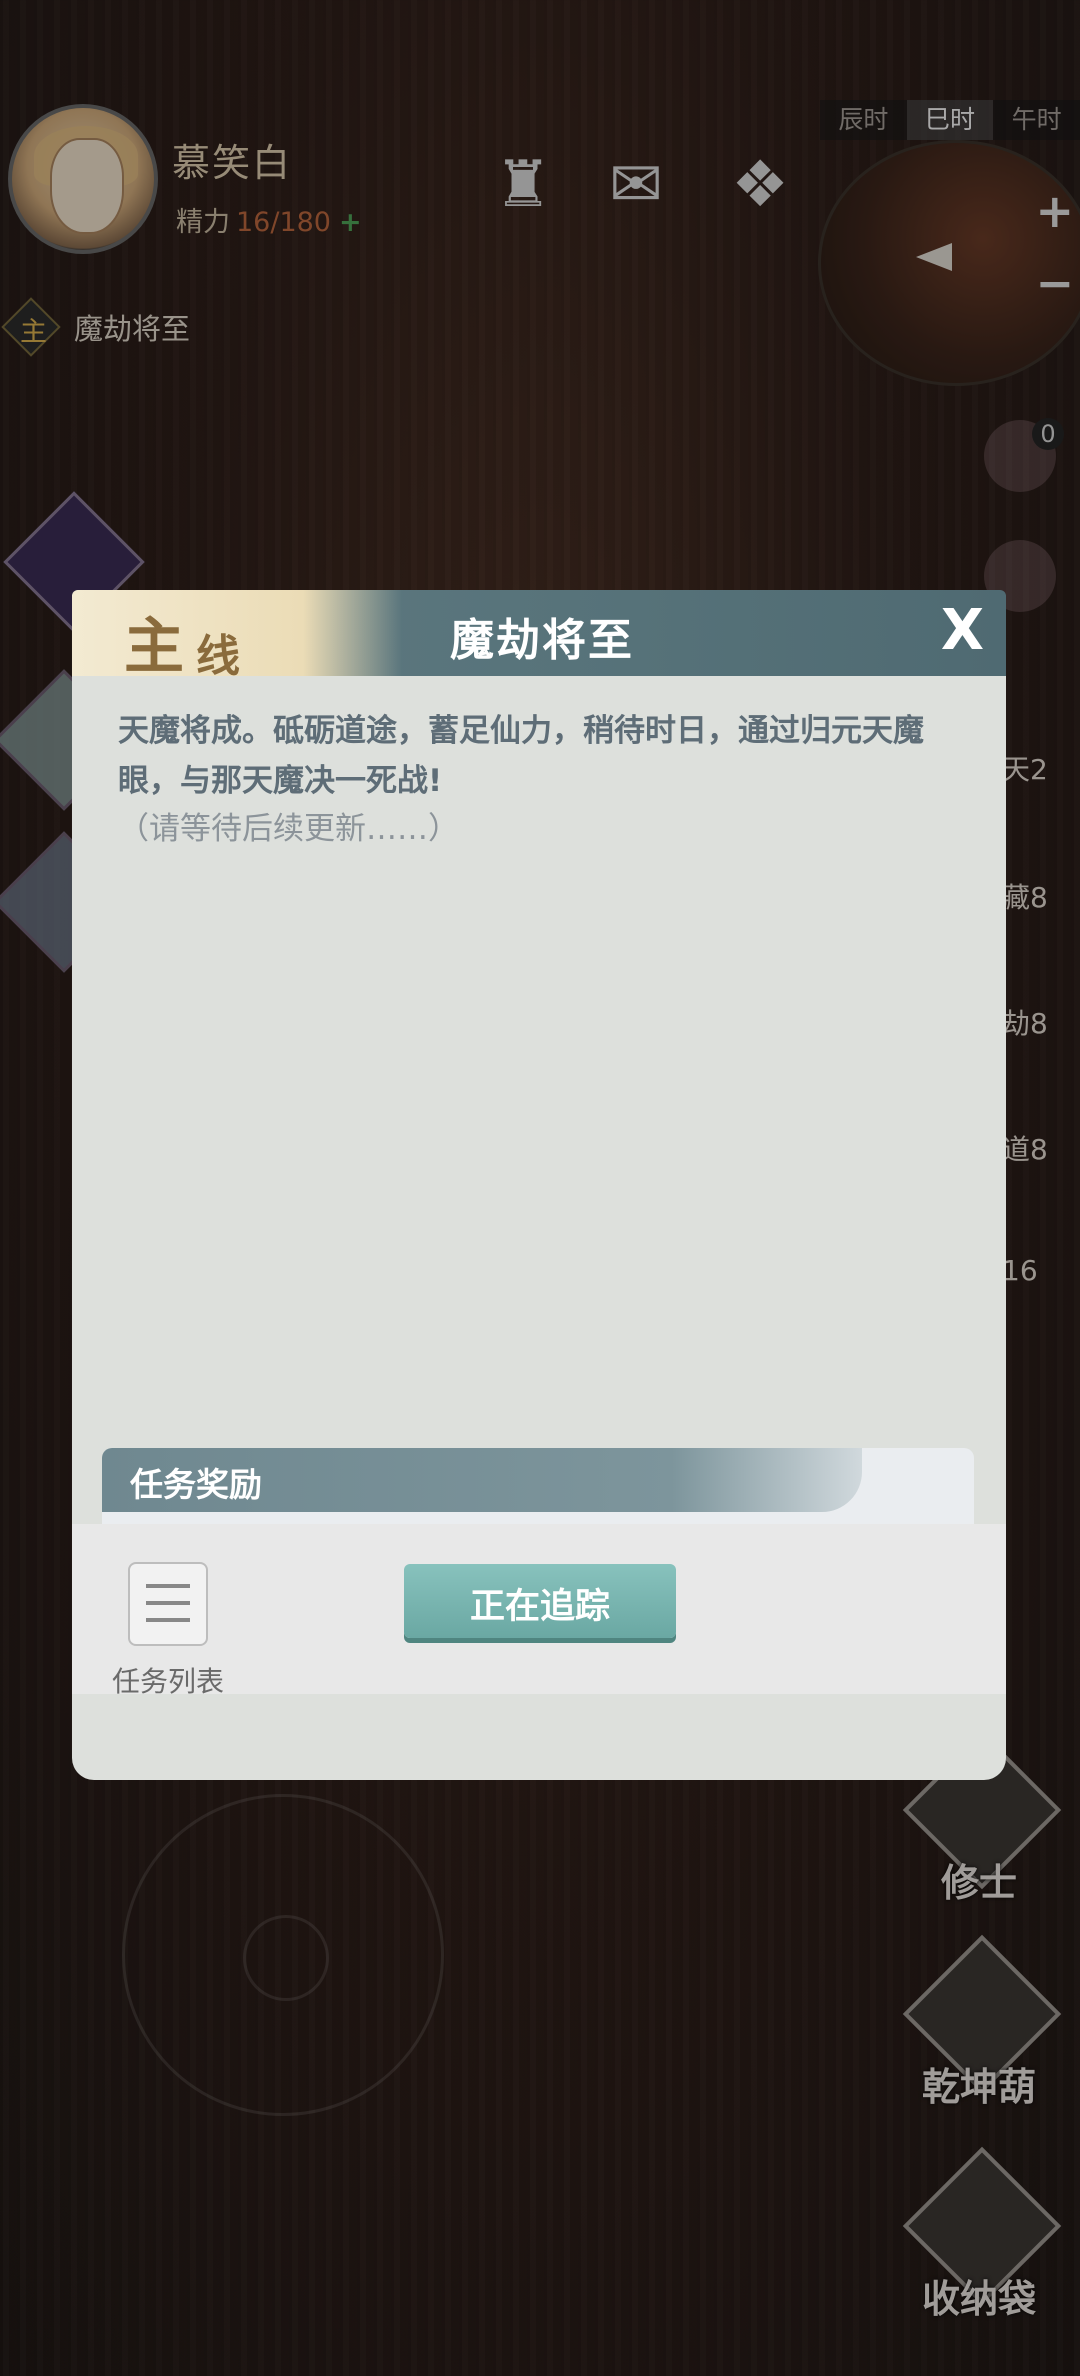 The height and width of the screenshot is (2376, 1080). I want to click on tracking-button: 正在追踪, so click(540, 1601).